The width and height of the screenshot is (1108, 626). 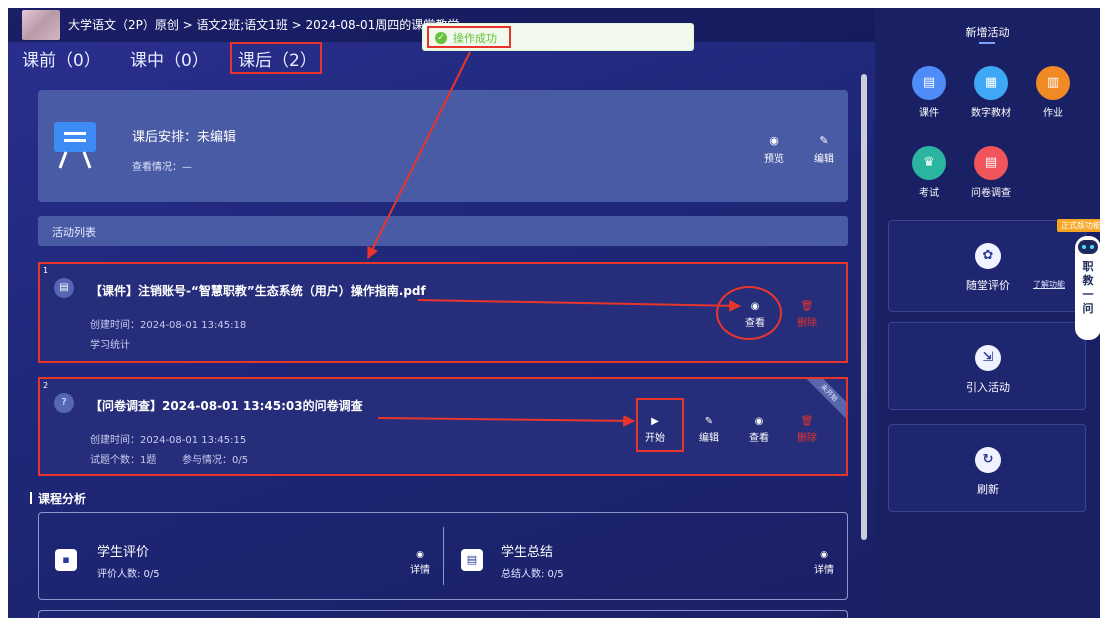 I want to click on tool-digital-textbook: ▦ 数字教材, so click(x=991, y=92).